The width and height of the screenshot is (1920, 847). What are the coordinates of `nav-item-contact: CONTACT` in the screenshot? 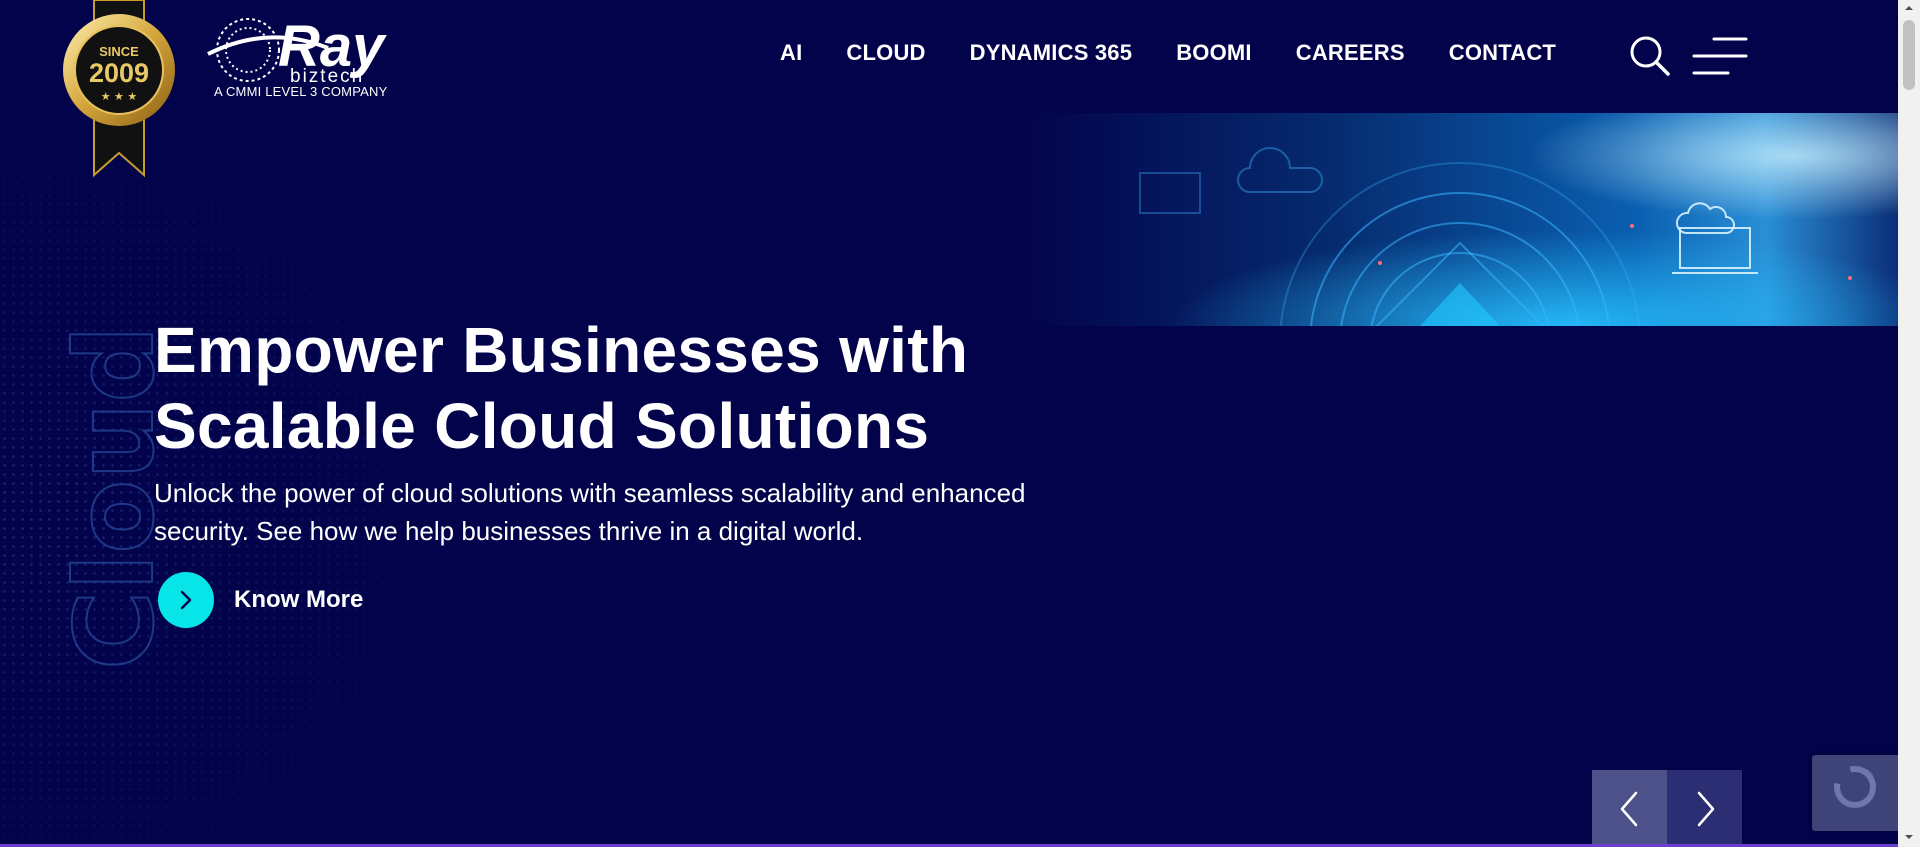 It's located at (1502, 53).